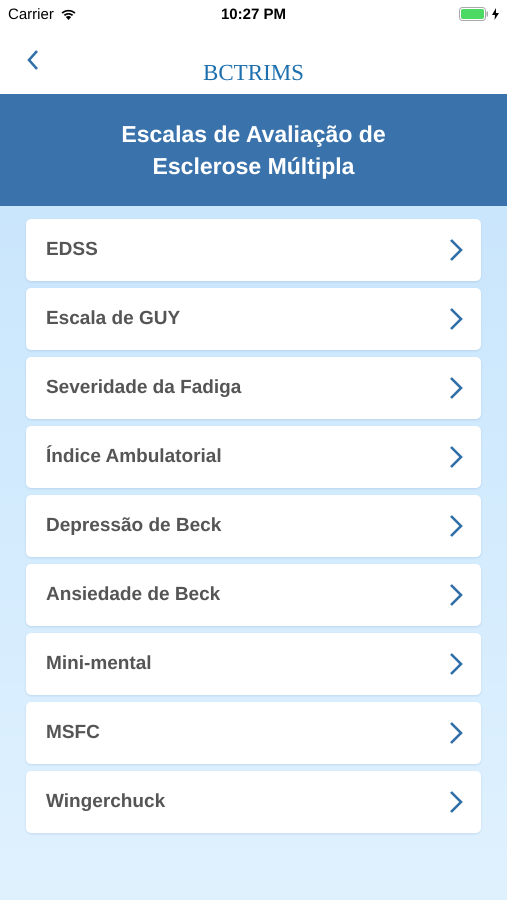 This screenshot has width=507, height=900. What do you see at coordinates (253, 73) in the screenshot?
I see `logo: BCTRIMS` at bounding box center [253, 73].